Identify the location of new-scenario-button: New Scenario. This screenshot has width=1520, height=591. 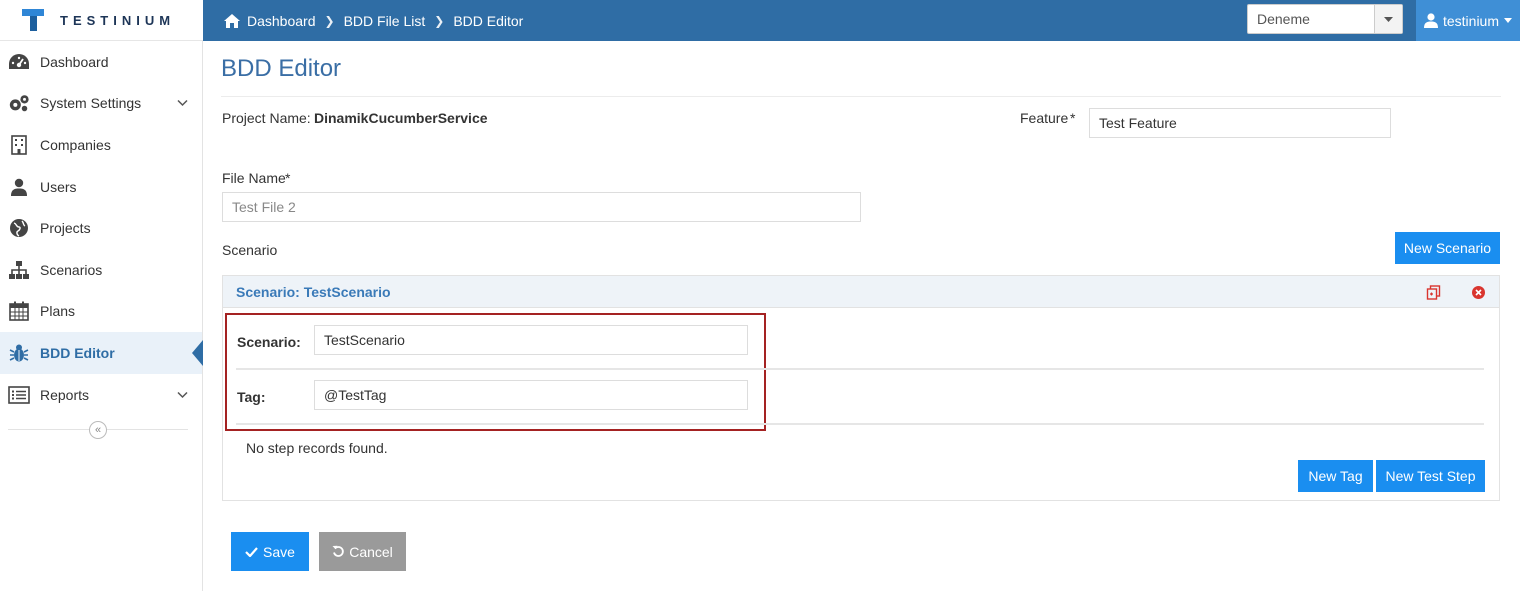
(1447, 248).